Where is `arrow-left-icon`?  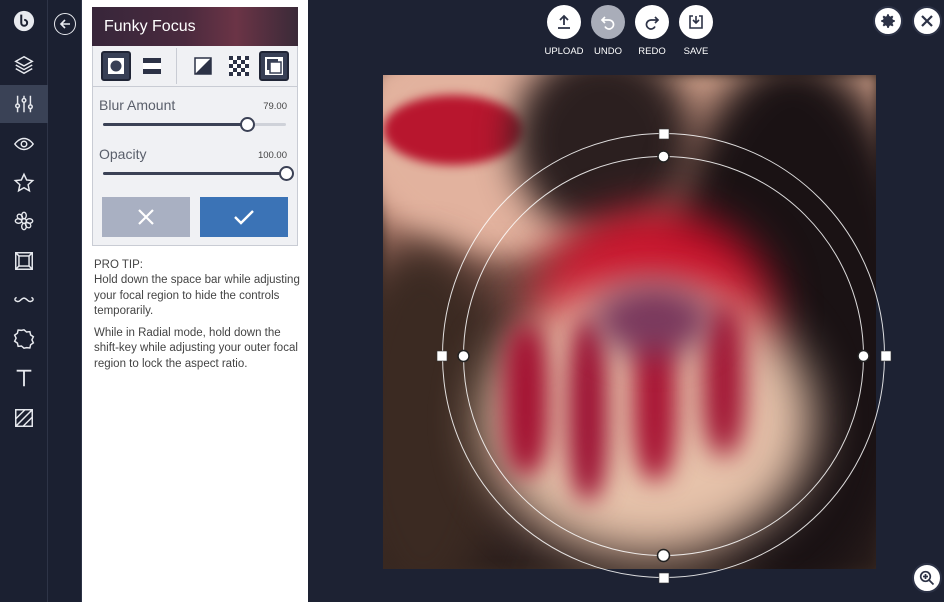 arrow-left-icon is located at coordinates (64, 24).